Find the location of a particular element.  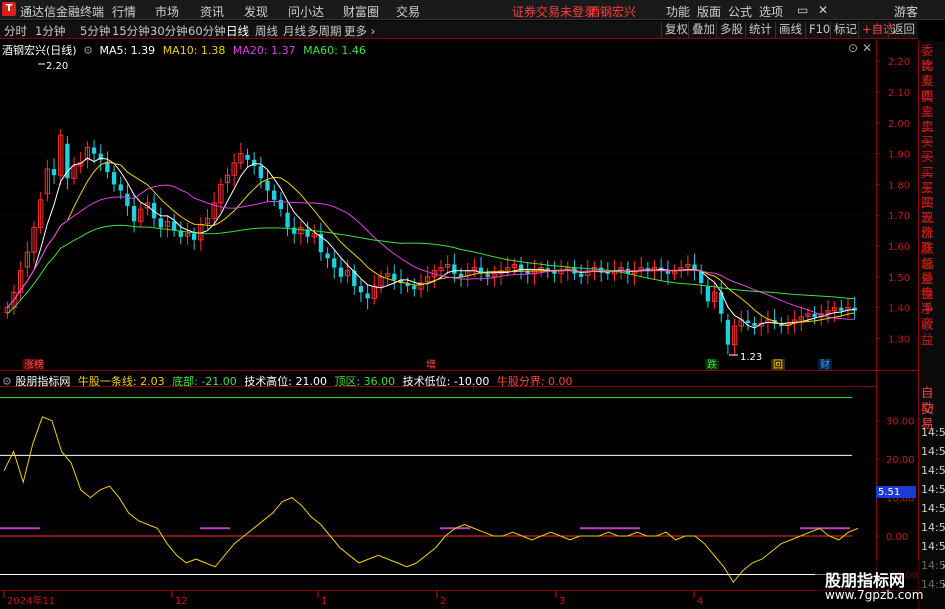

x-tick-label: 2024年11 is located at coordinates (31, 600).